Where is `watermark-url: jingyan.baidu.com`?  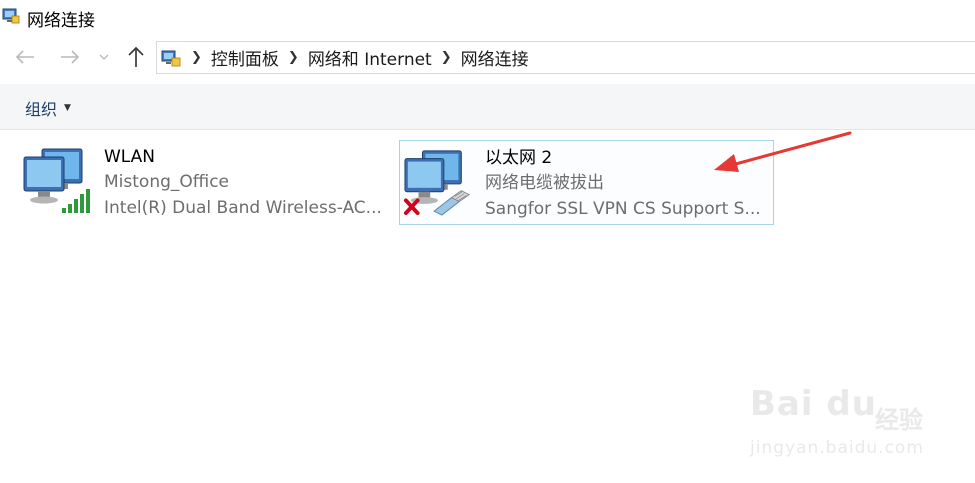 watermark-url: jingyan.baidu.com is located at coordinates (837, 448).